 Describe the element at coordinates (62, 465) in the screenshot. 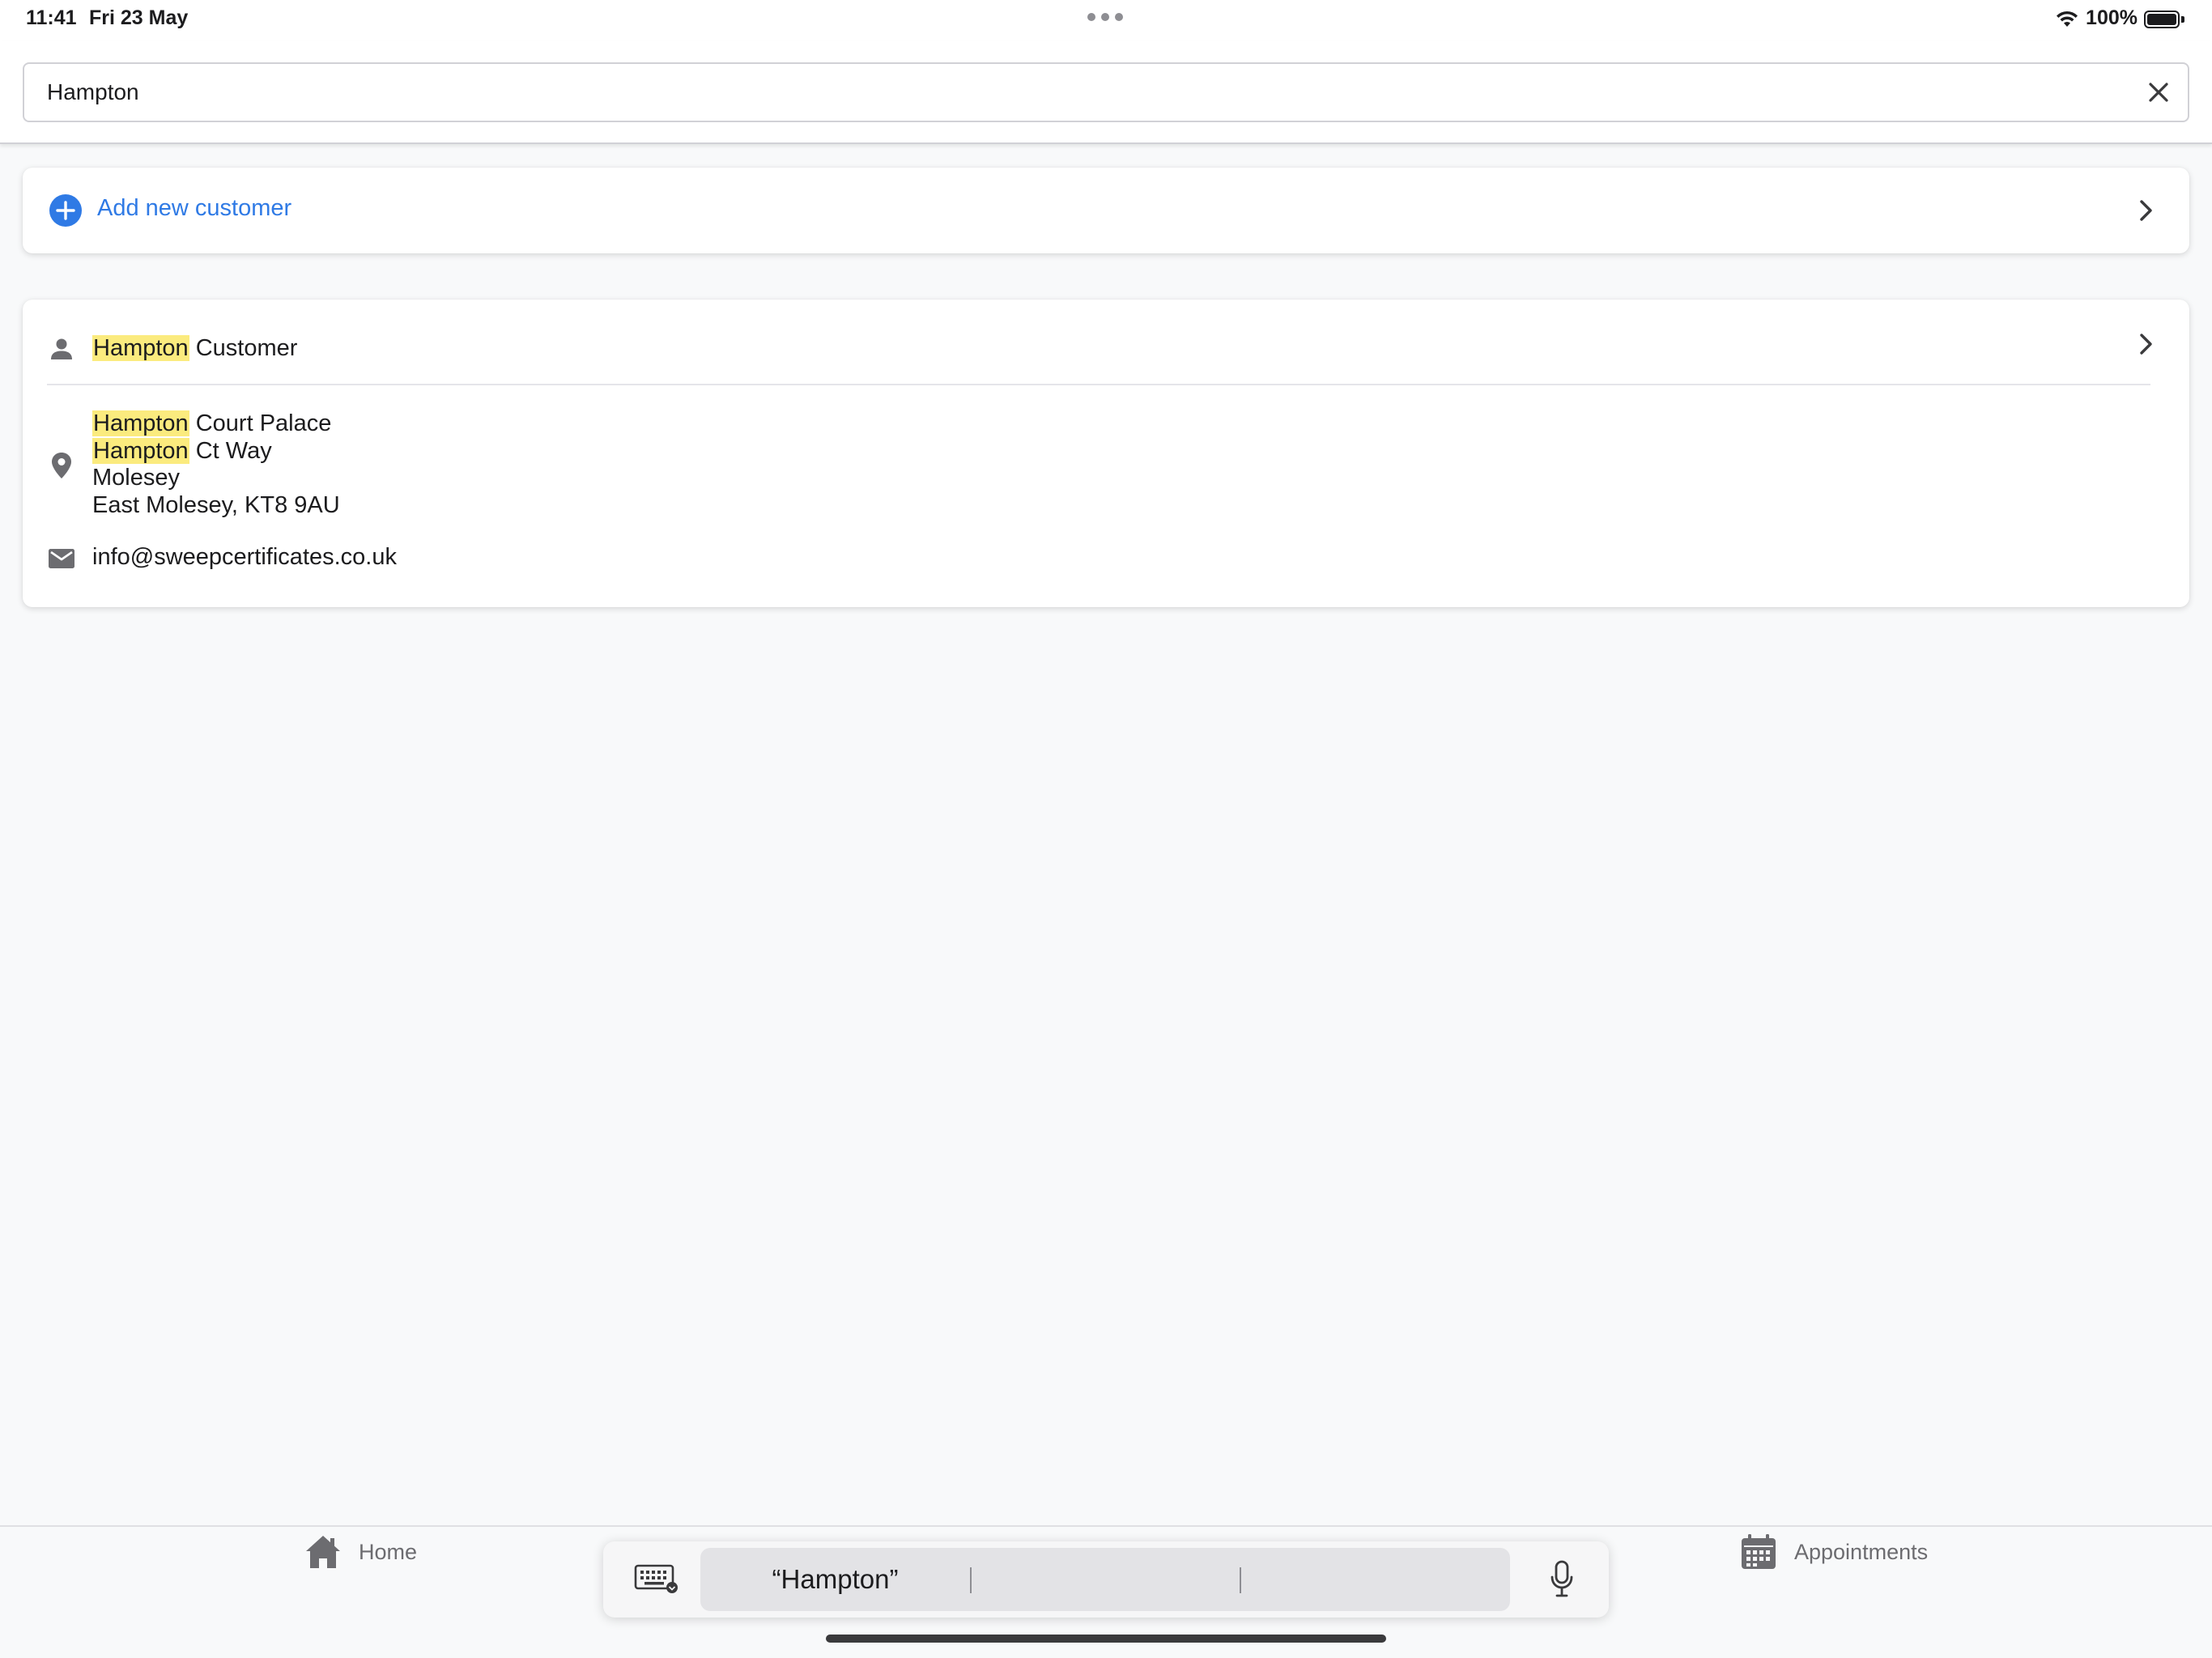

I see `location-pin-icon` at that location.